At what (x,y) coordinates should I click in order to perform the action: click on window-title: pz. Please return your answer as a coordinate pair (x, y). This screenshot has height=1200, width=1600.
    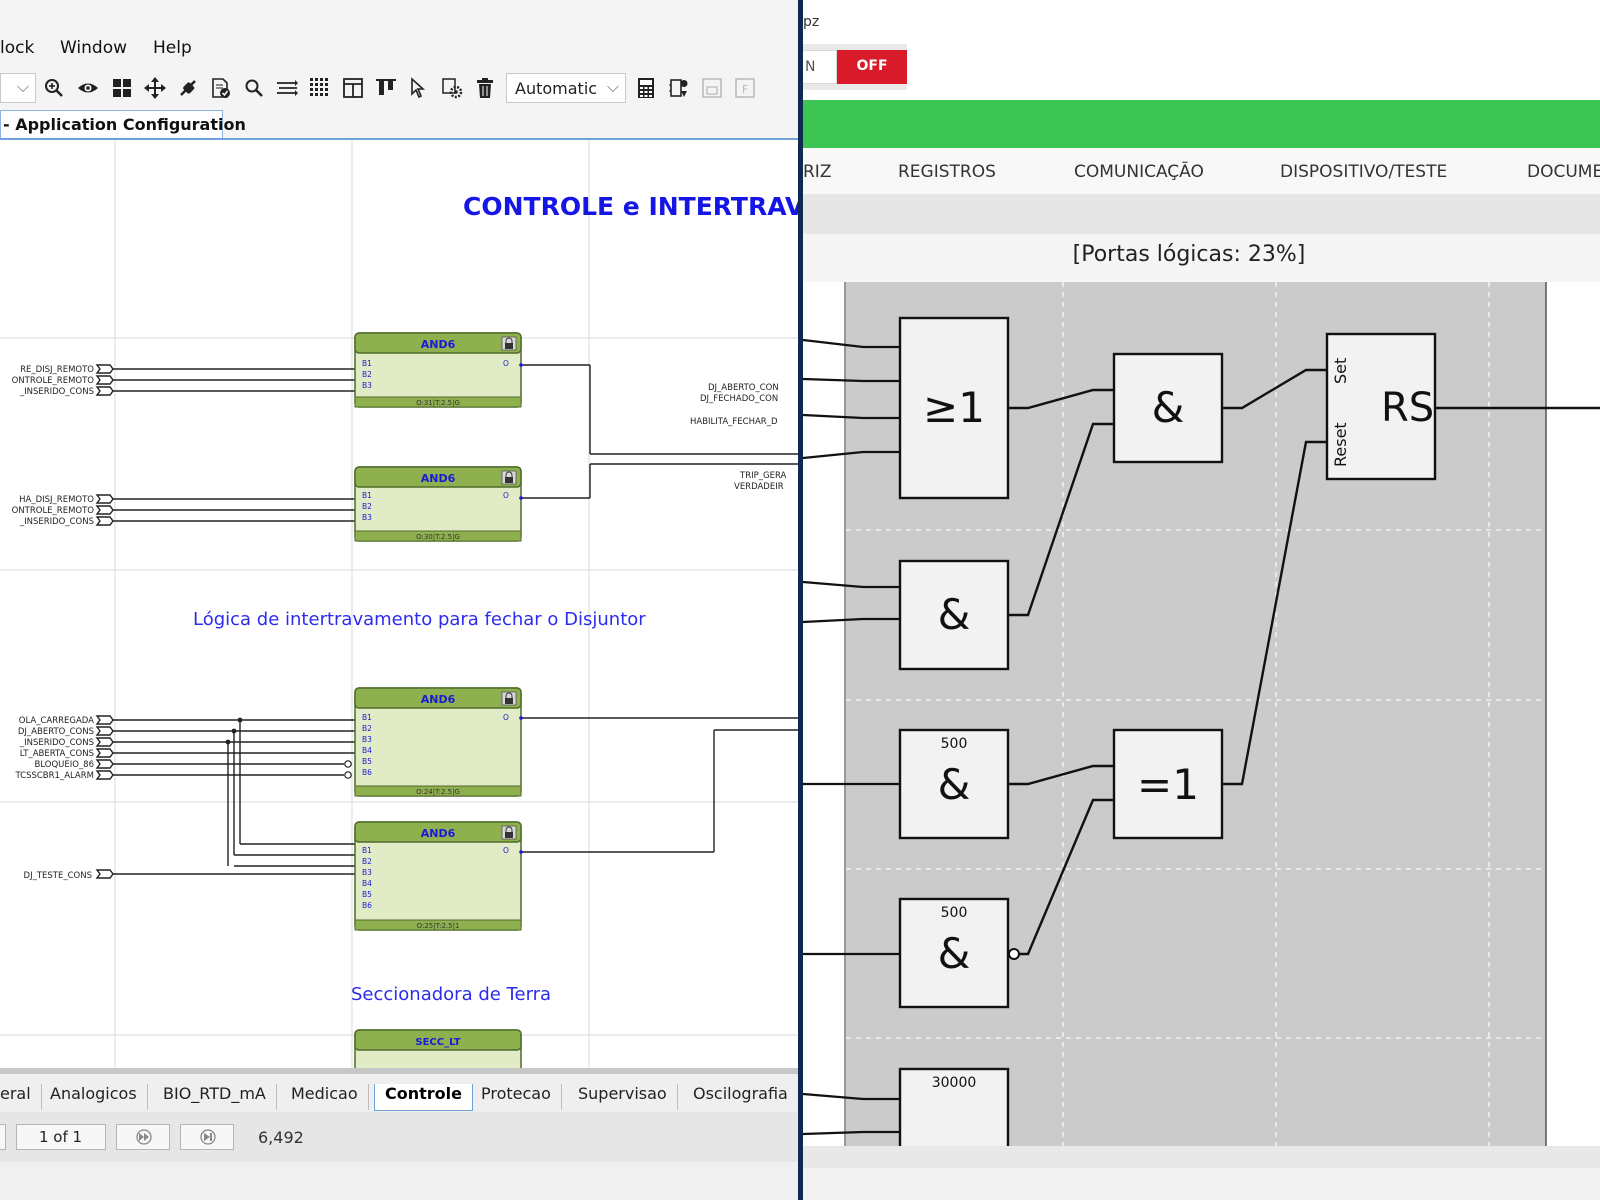
    Looking at the image, I should click on (811, 22).